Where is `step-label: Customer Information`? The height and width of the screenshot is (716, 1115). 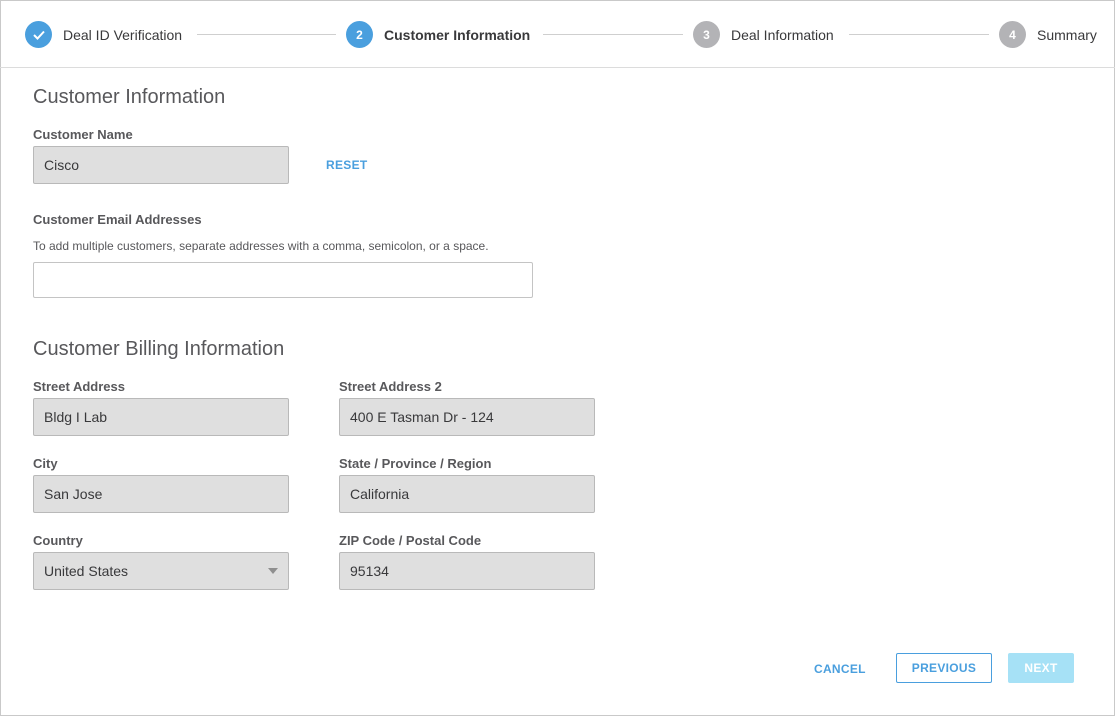
step-label: Customer Information is located at coordinates (457, 34).